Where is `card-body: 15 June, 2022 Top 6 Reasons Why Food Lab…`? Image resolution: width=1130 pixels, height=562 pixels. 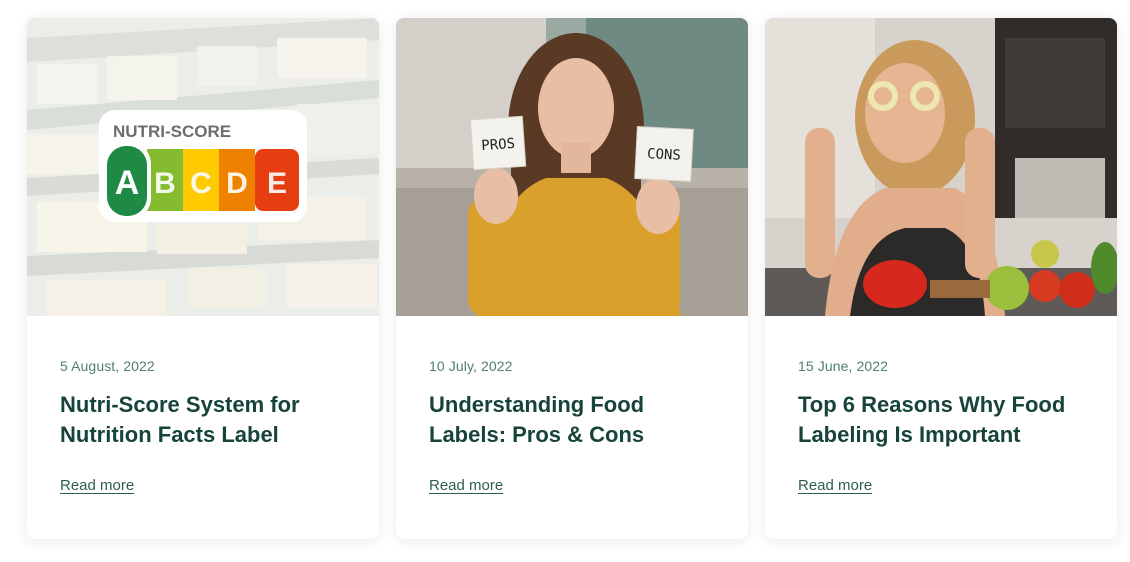
card-body: 15 June, 2022 Top 6 Reasons Why Food Lab… is located at coordinates (941, 426).